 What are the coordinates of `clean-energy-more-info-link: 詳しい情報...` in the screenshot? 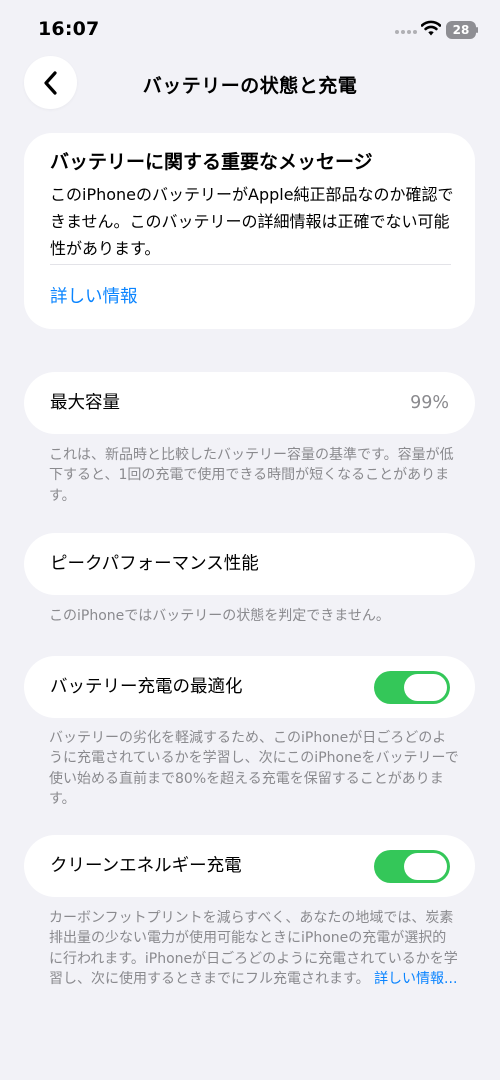 It's located at (415, 979).